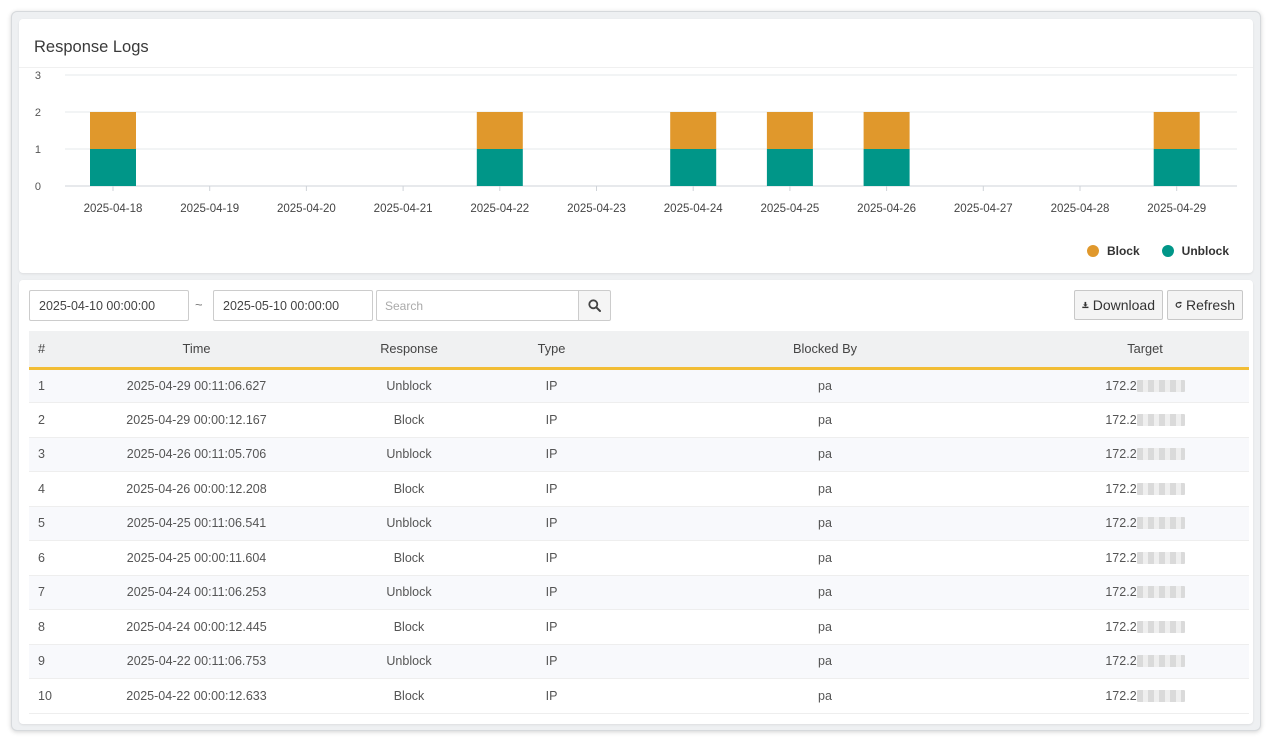 The width and height of the screenshot is (1283, 755). What do you see at coordinates (1178, 304) in the screenshot?
I see `refresh-icon` at bounding box center [1178, 304].